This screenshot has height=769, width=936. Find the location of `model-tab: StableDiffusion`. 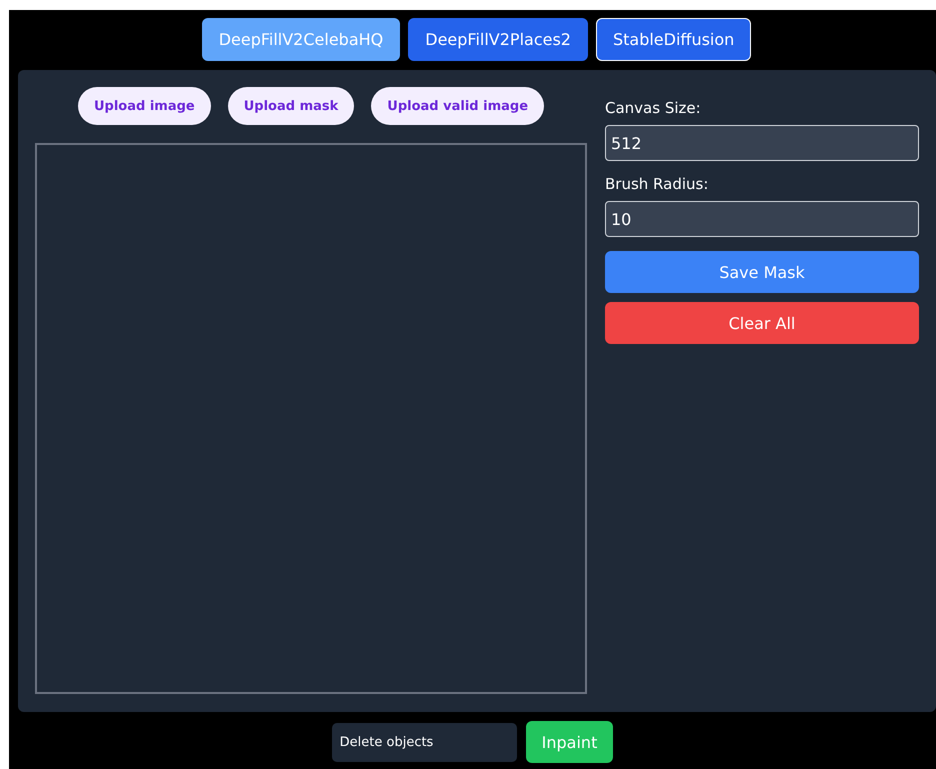

model-tab: StableDiffusion is located at coordinates (674, 39).